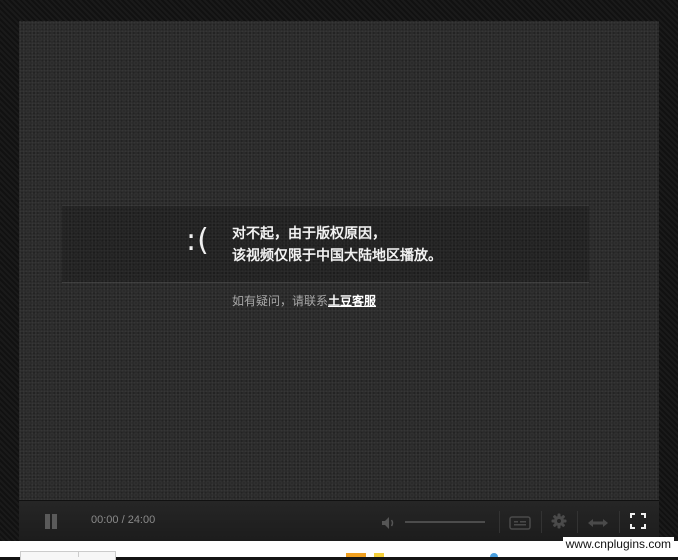  I want to click on volume-slider, so click(445, 522).